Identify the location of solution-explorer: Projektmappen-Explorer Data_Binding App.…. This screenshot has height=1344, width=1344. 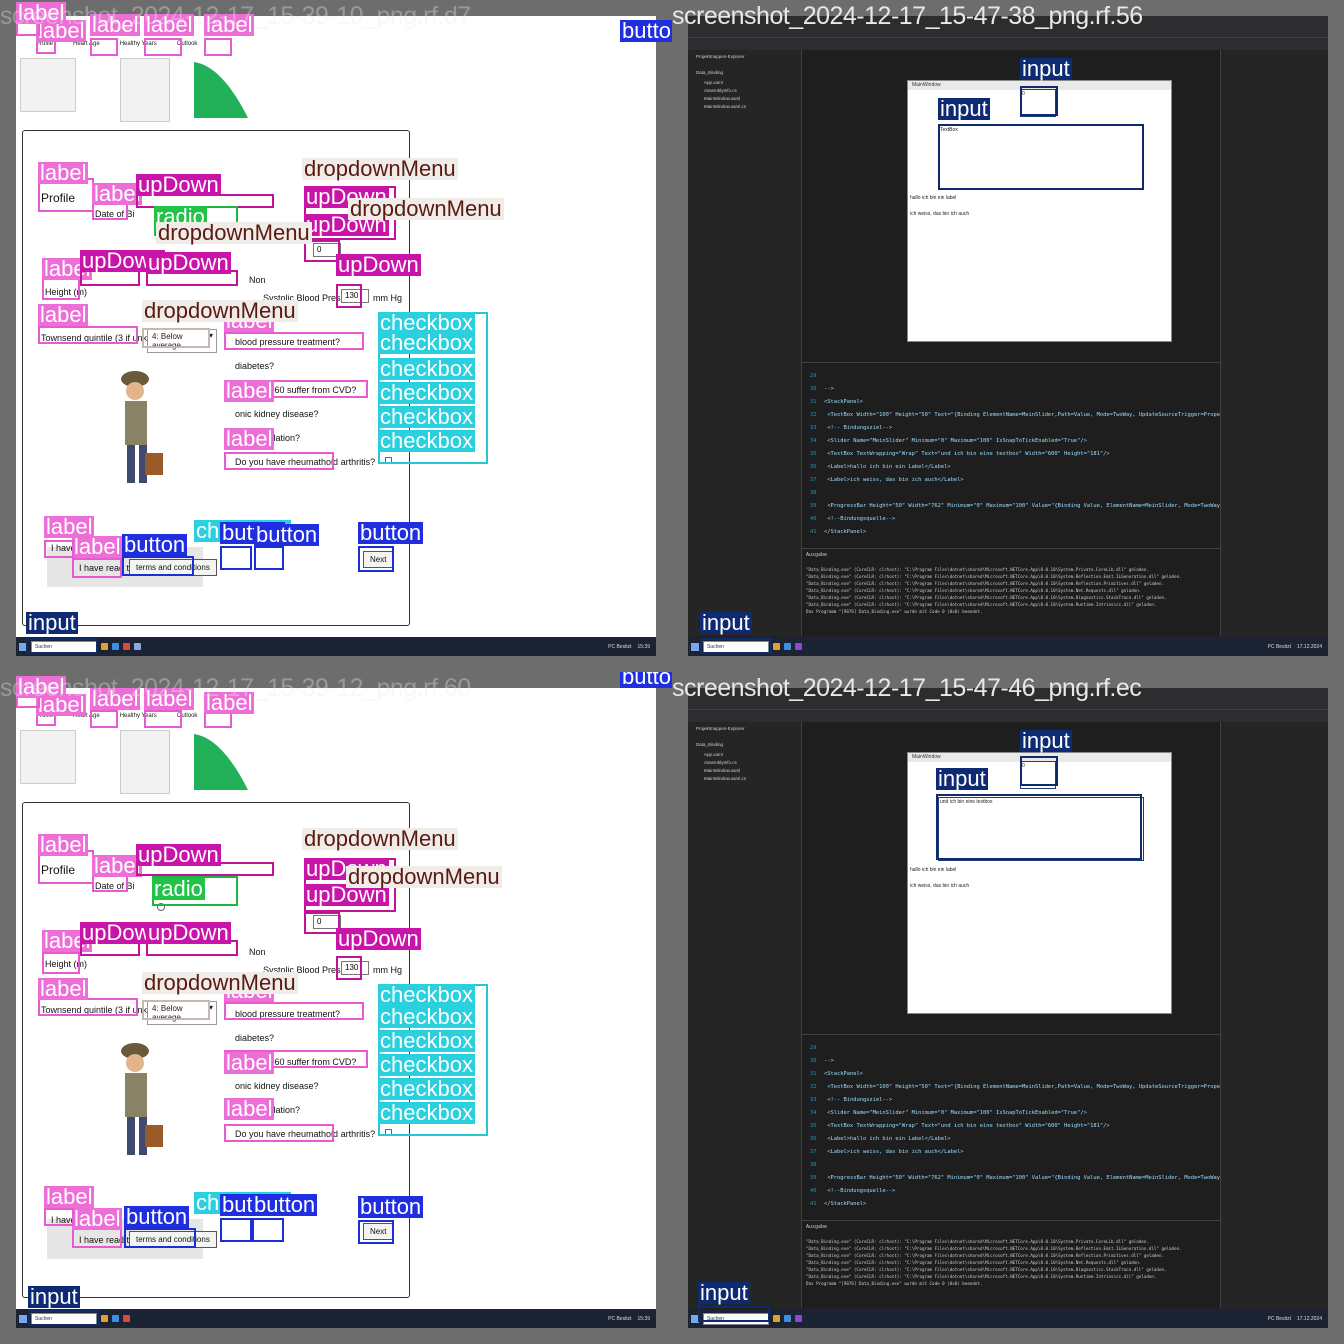
(745, 1015).